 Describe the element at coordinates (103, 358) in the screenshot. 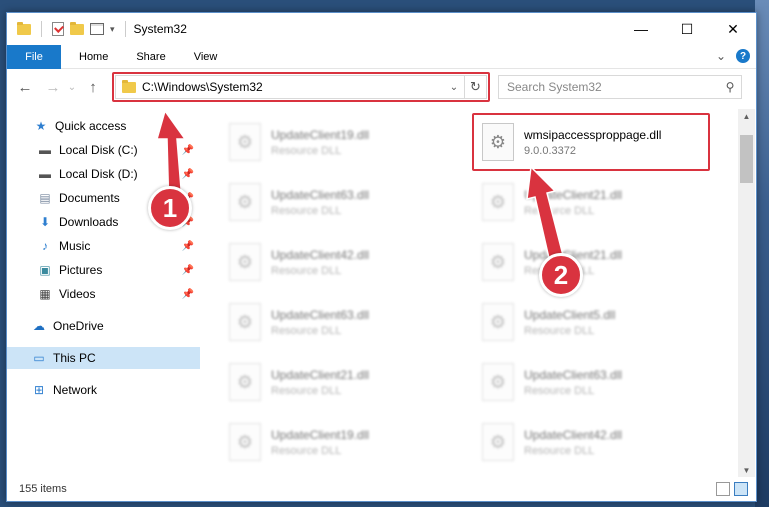

I see `sidebar-item-this-pc: ▭ This PC` at that location.